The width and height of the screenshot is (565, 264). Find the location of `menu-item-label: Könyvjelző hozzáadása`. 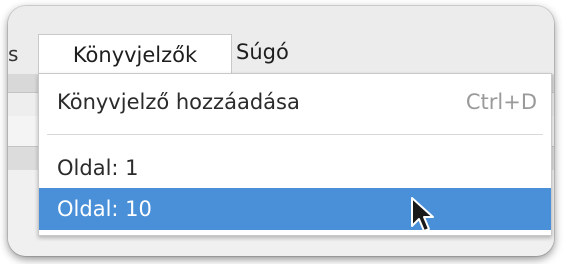

menu-item-label: Könyvjelző hozzáadása is located at coordinates (178, 102).